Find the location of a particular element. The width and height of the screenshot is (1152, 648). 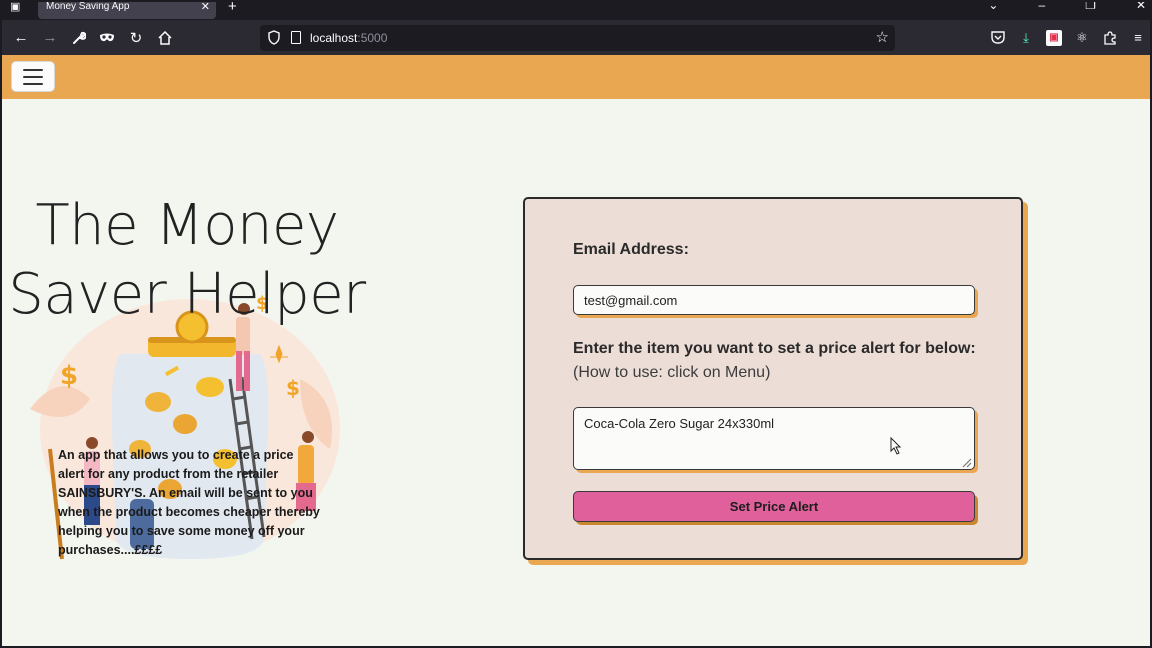

extension-icon: ▣ is located at coordinates (1054, 37).